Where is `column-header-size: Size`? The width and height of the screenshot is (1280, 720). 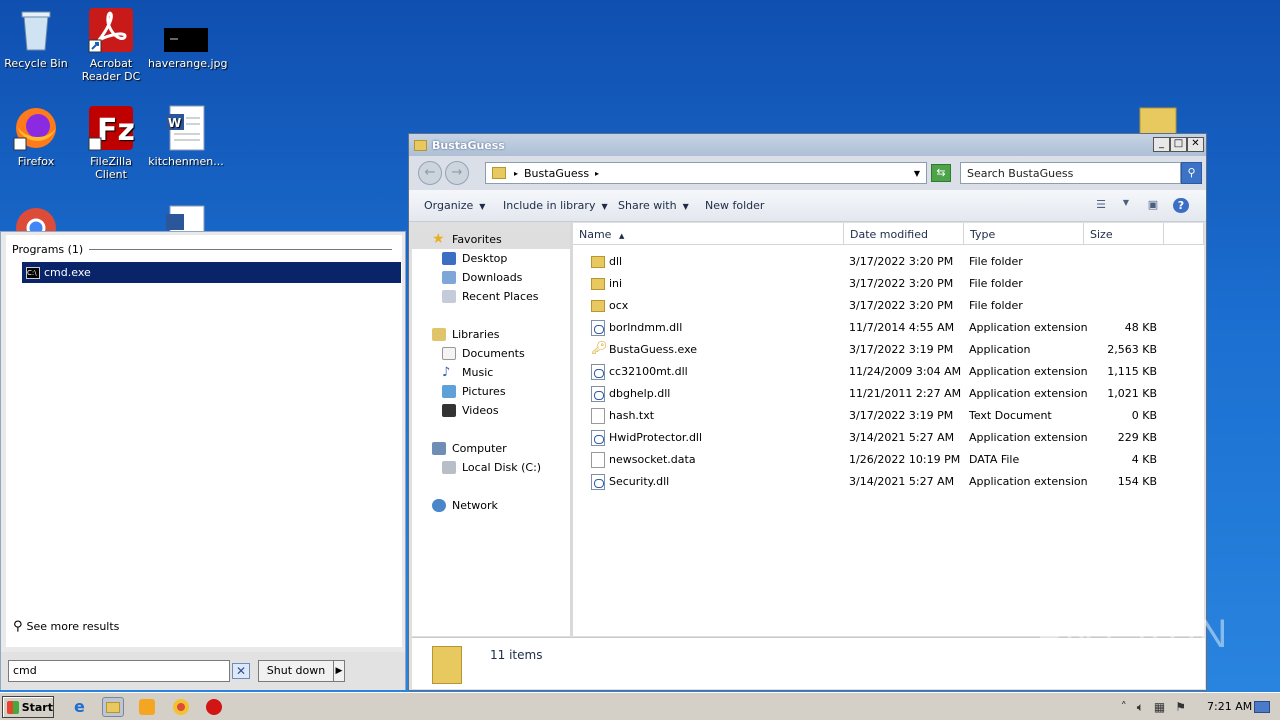 column-header-size: Size is located at coordinates (1124, 234).